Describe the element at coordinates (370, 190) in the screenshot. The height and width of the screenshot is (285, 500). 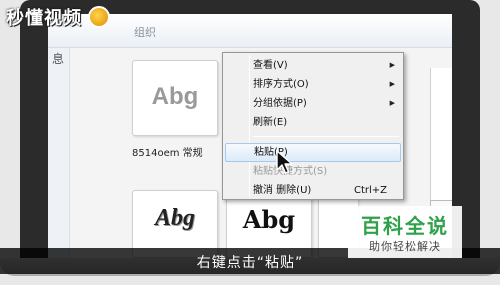
I see `menu-item-shortcut: Ctrl+Z` at that location.